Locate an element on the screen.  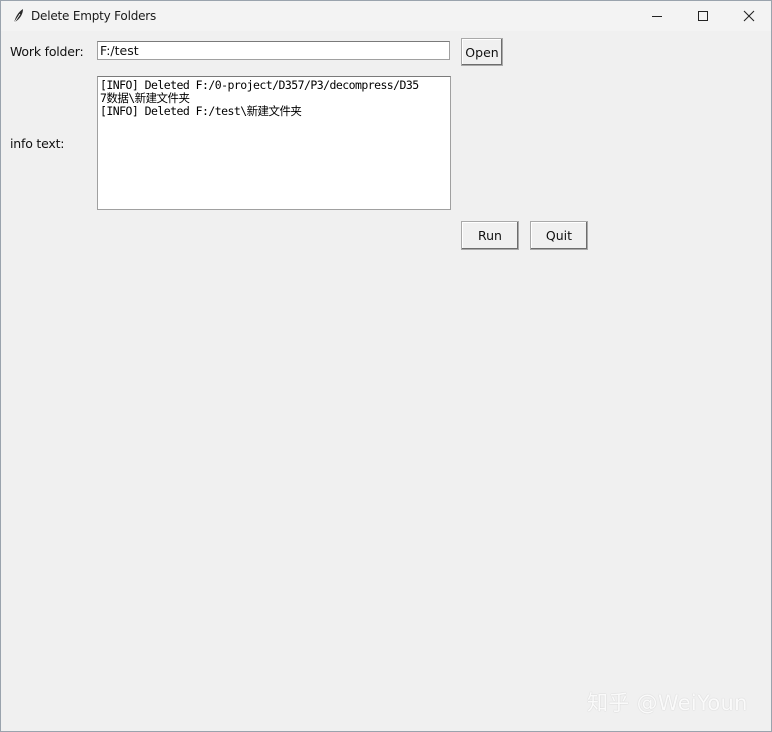
close-icon is located at coordinates (749, 16).